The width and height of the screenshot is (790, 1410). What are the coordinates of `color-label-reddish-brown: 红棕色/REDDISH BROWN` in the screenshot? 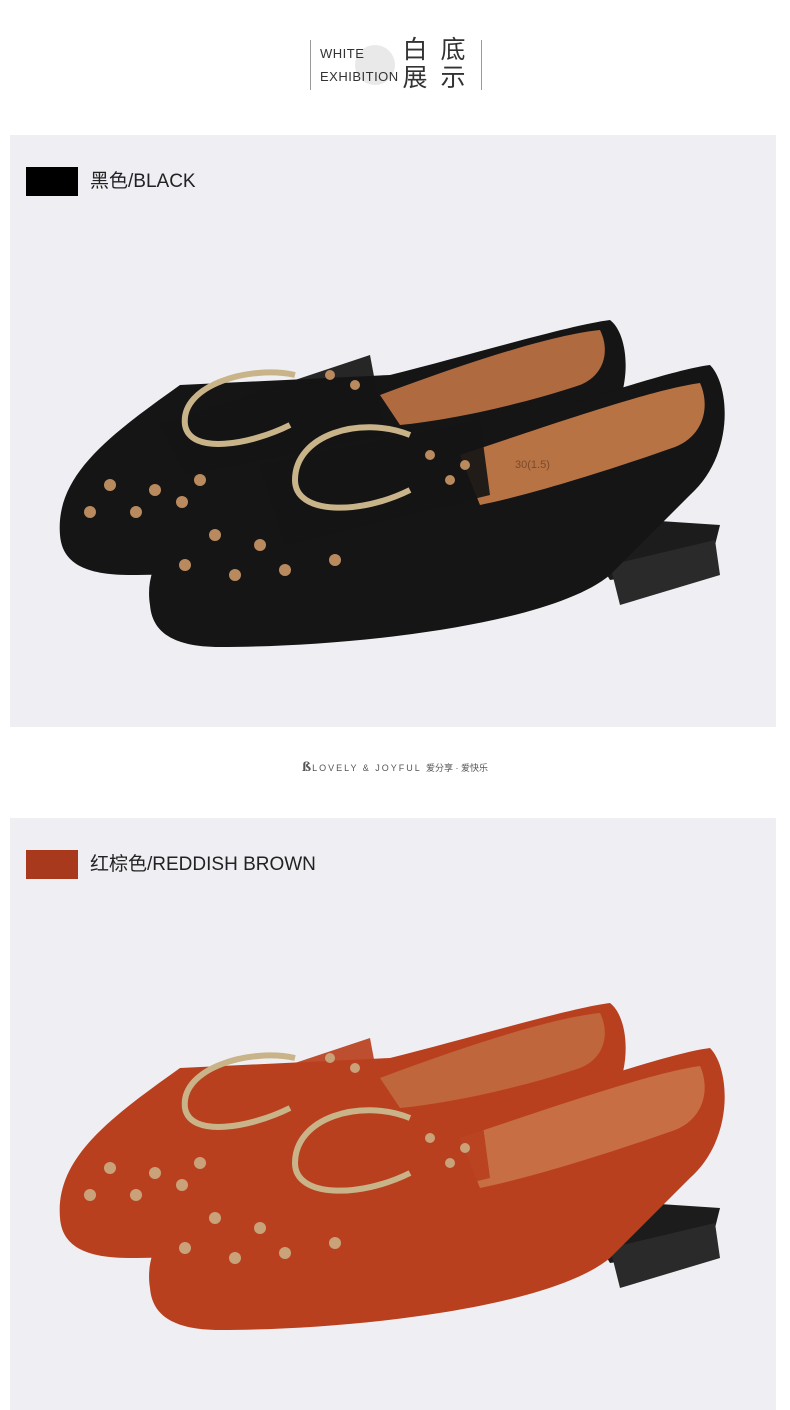 It's located at (203, 864).